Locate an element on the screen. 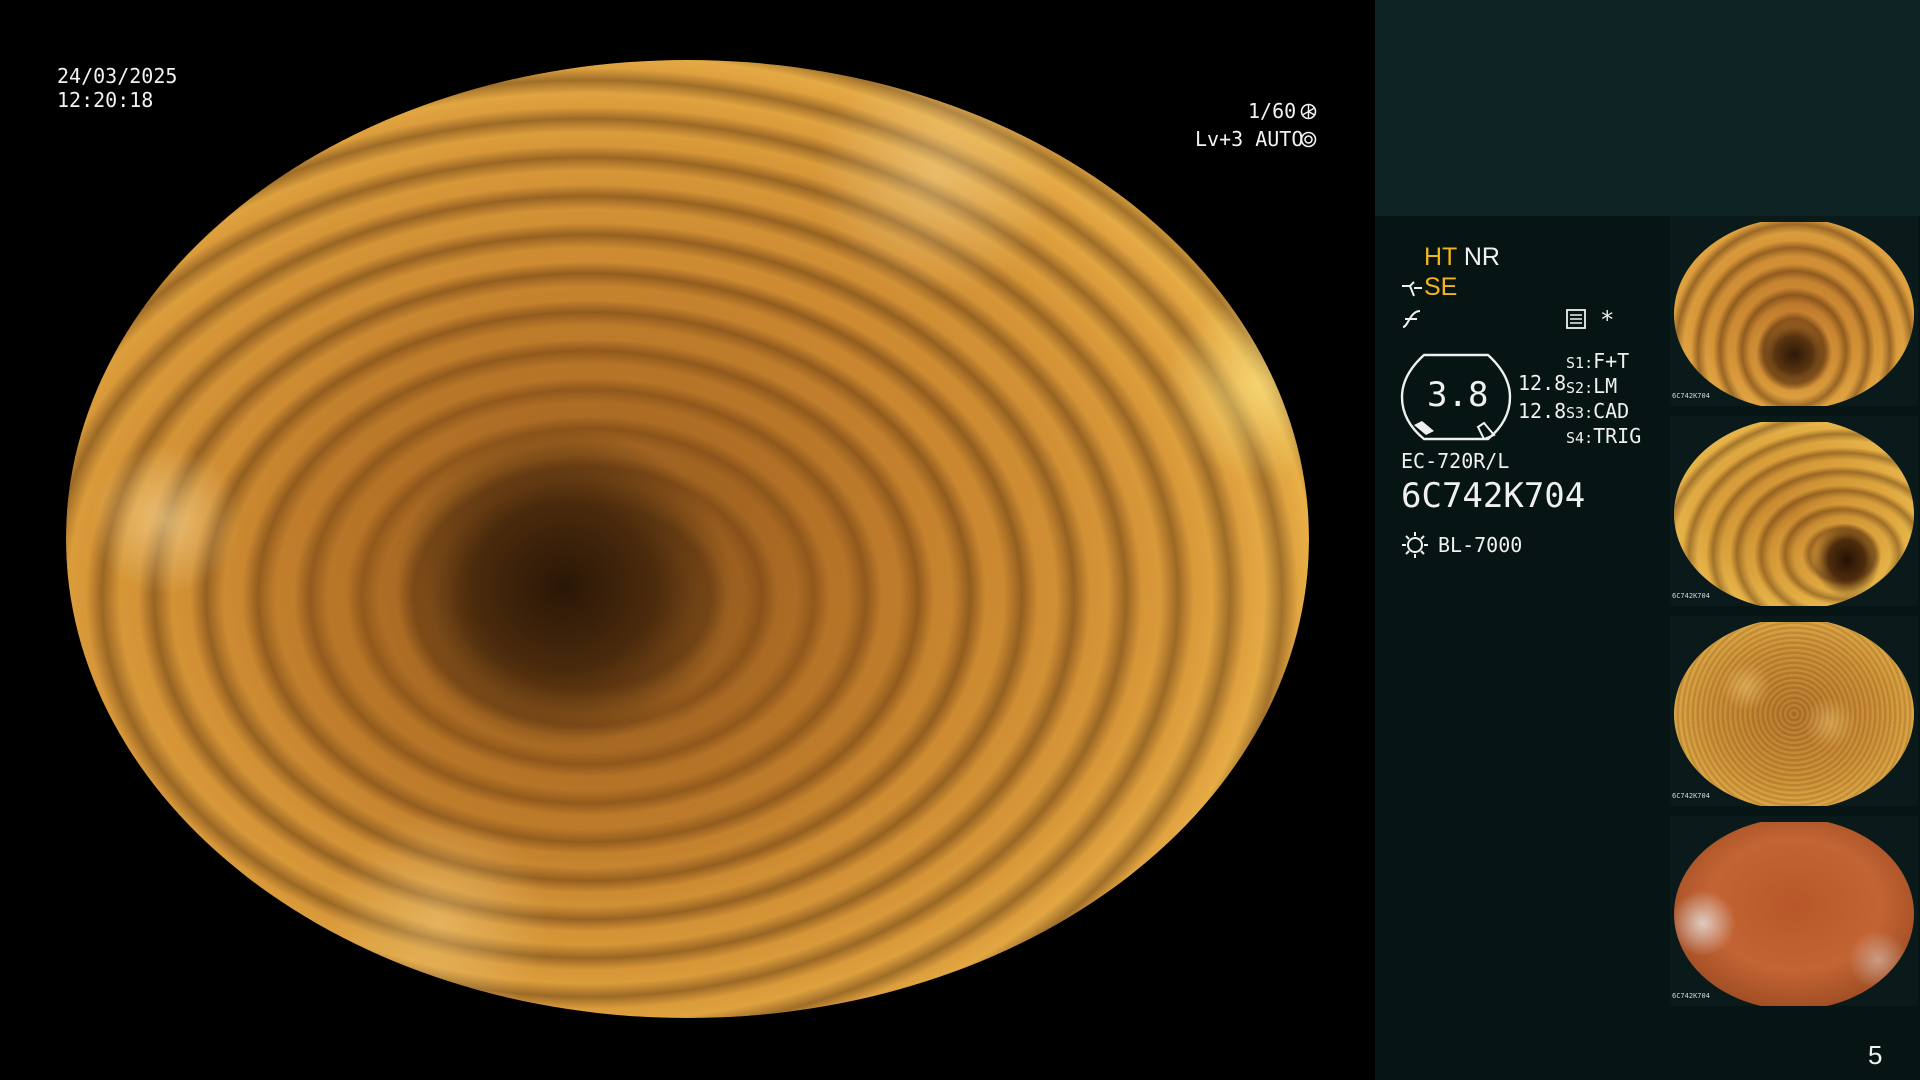 Image resolution: width=1920 pixels, height=1080 pixels. readout-2: 12.8 is located at coordinates (1542, 411).